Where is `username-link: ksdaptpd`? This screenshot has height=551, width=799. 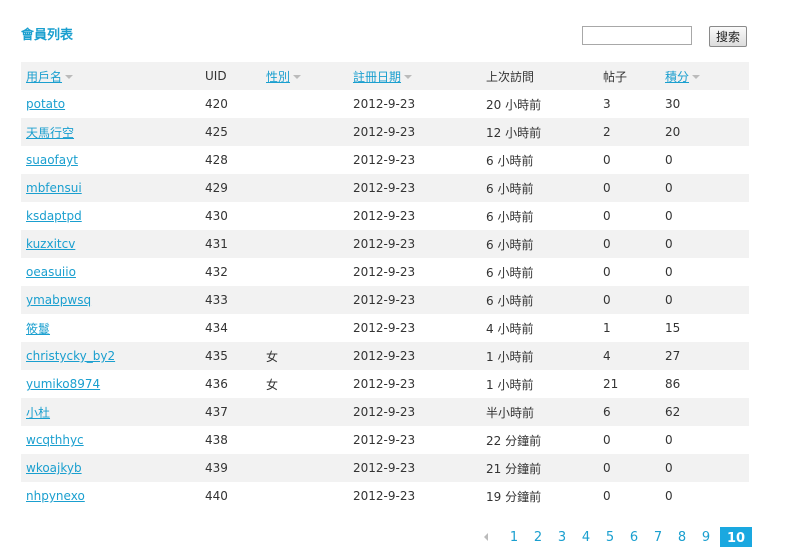 username-link: ksdaptpd is located at coordinates (54, 216).